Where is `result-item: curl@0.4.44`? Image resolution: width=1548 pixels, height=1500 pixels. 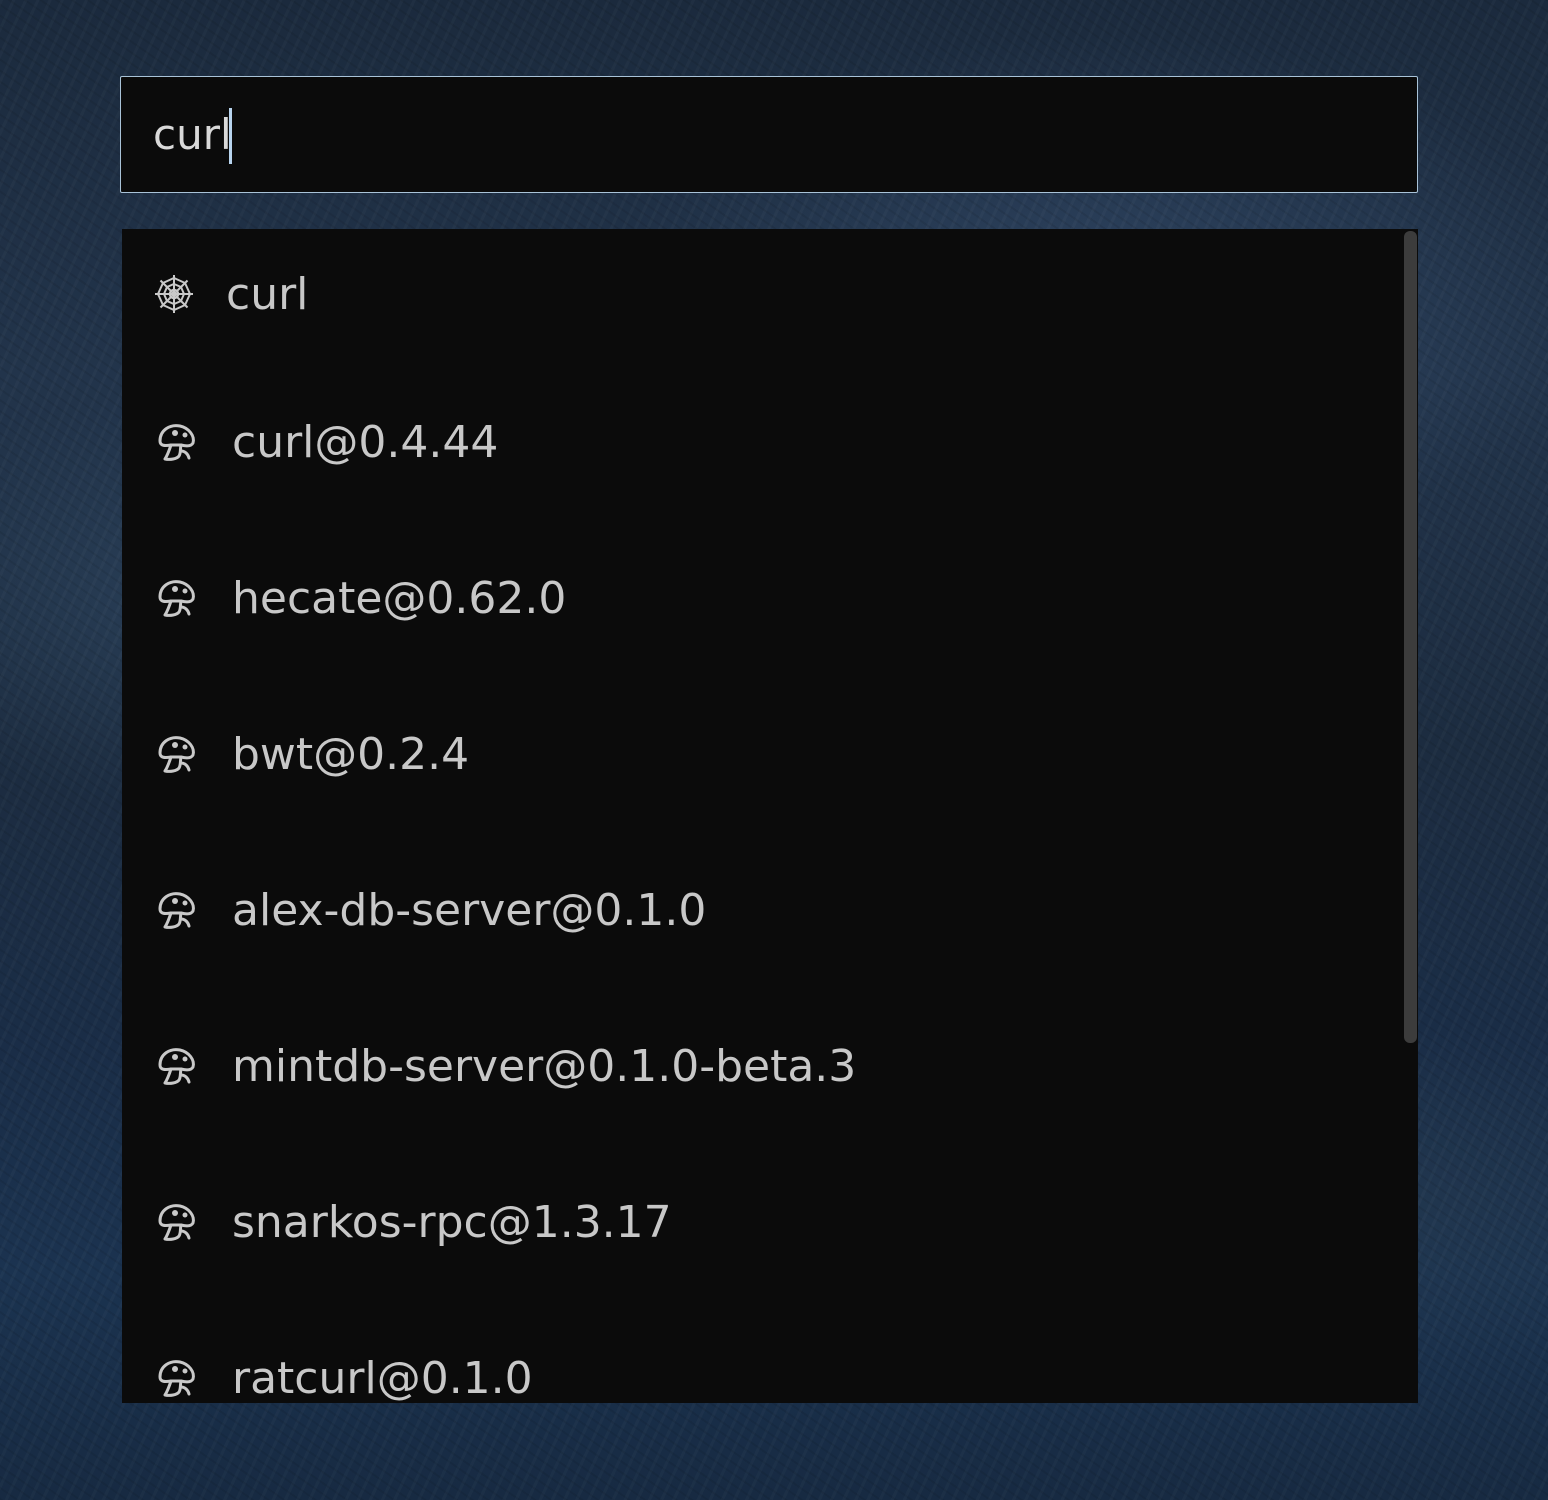 result-item: curl@0.4.44 is located at coordinates (760, 442).